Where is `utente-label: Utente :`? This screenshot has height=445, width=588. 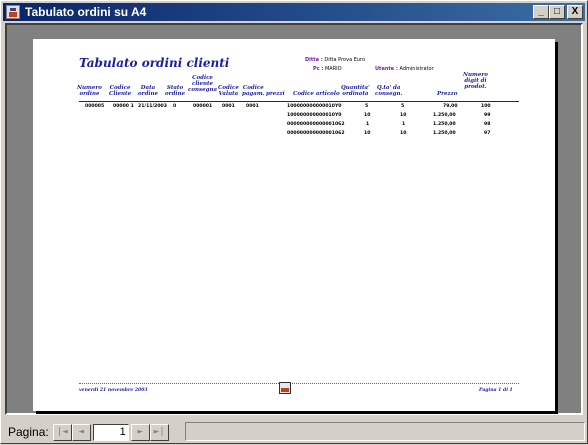
utente-label: Utente : is located at coordinates (386, 69).